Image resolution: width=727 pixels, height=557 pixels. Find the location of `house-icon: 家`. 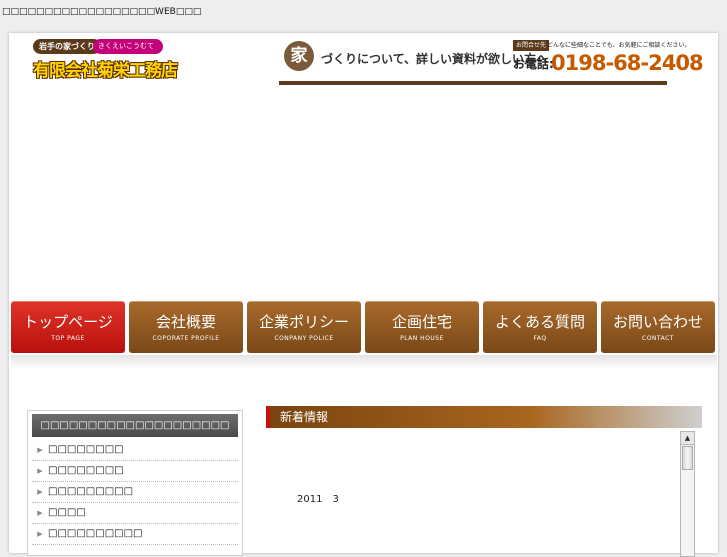

house-icon: 家 is located at coordinates (299, 56).